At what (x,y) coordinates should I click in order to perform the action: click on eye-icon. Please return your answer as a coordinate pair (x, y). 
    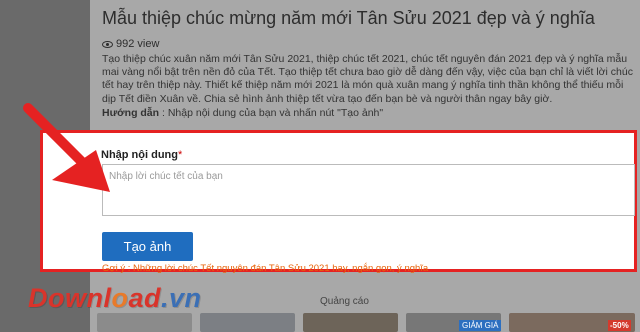
    Looking at the image, I should click on (107, 44).